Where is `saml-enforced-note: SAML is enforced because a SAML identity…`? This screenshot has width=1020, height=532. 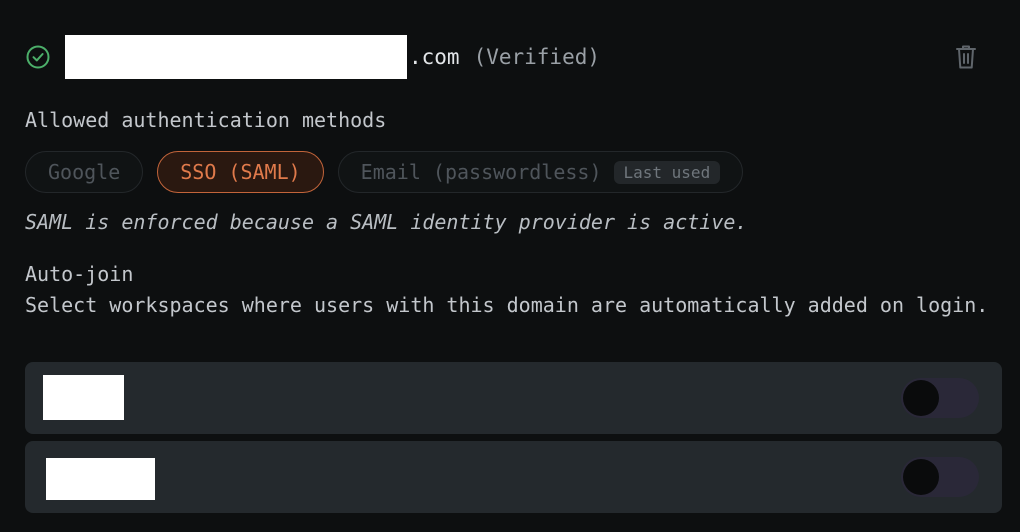
saml-enforced-note: SAML is enforced because a SAML identity… is located at coordinates (386, 222).